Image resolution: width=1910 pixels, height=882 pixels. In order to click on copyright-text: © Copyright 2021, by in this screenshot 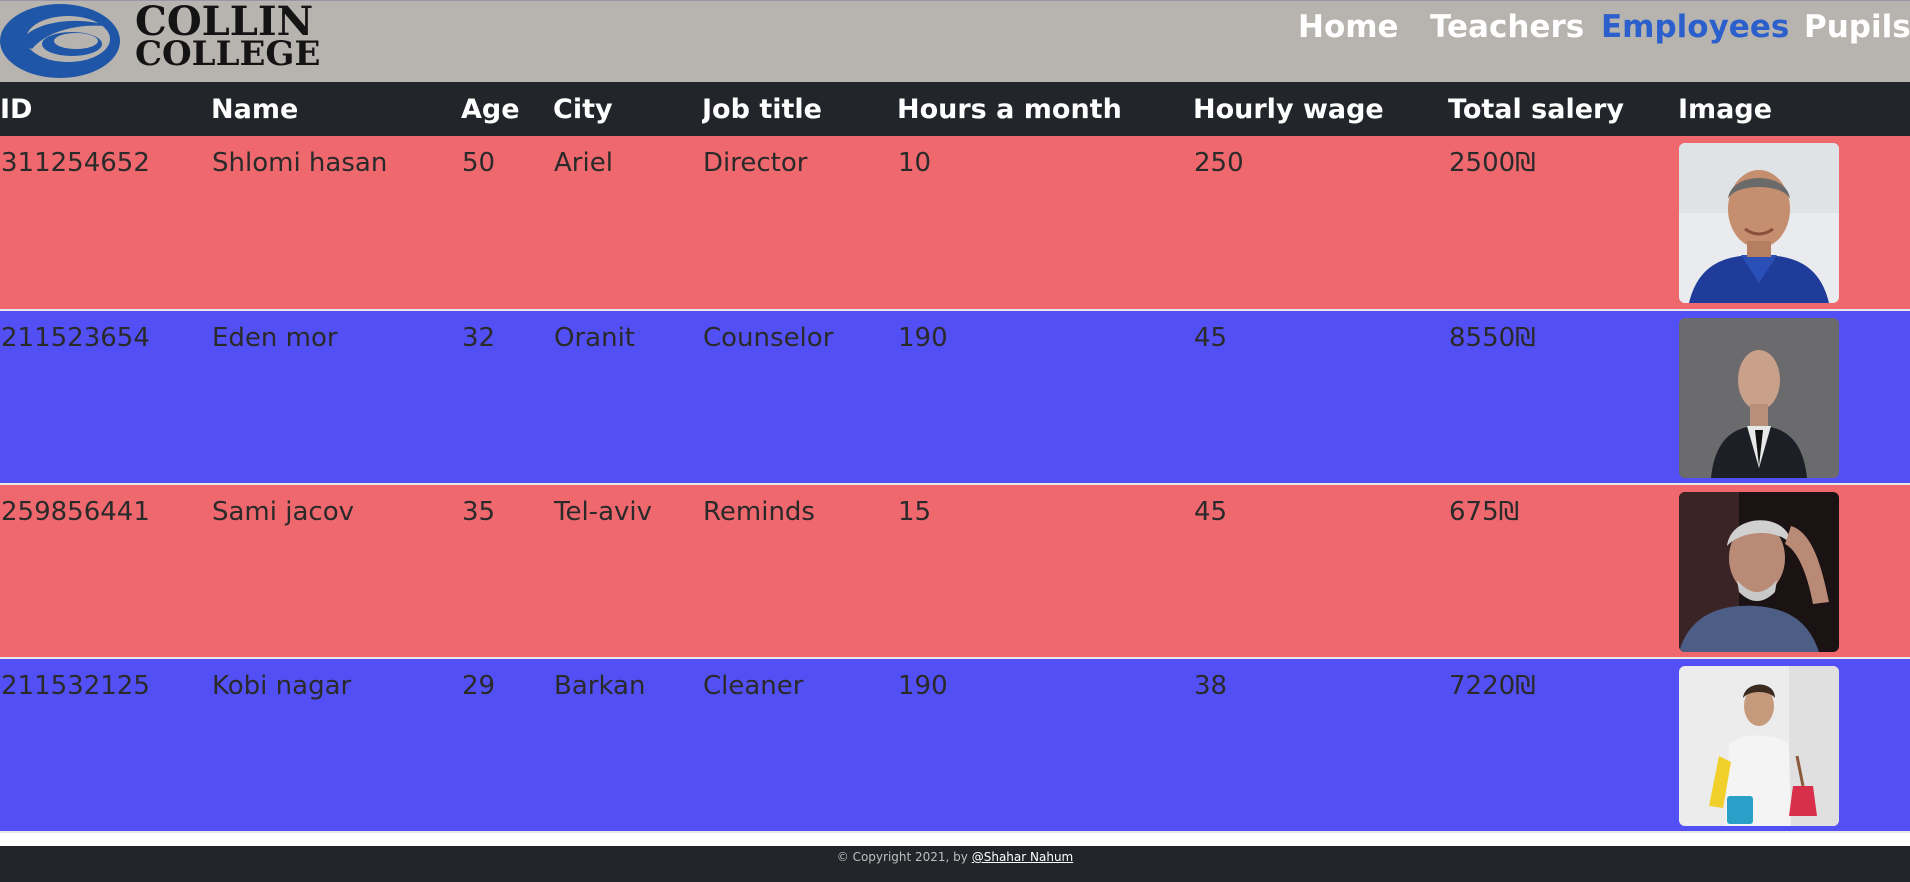, I will do `click(904, 857)`.